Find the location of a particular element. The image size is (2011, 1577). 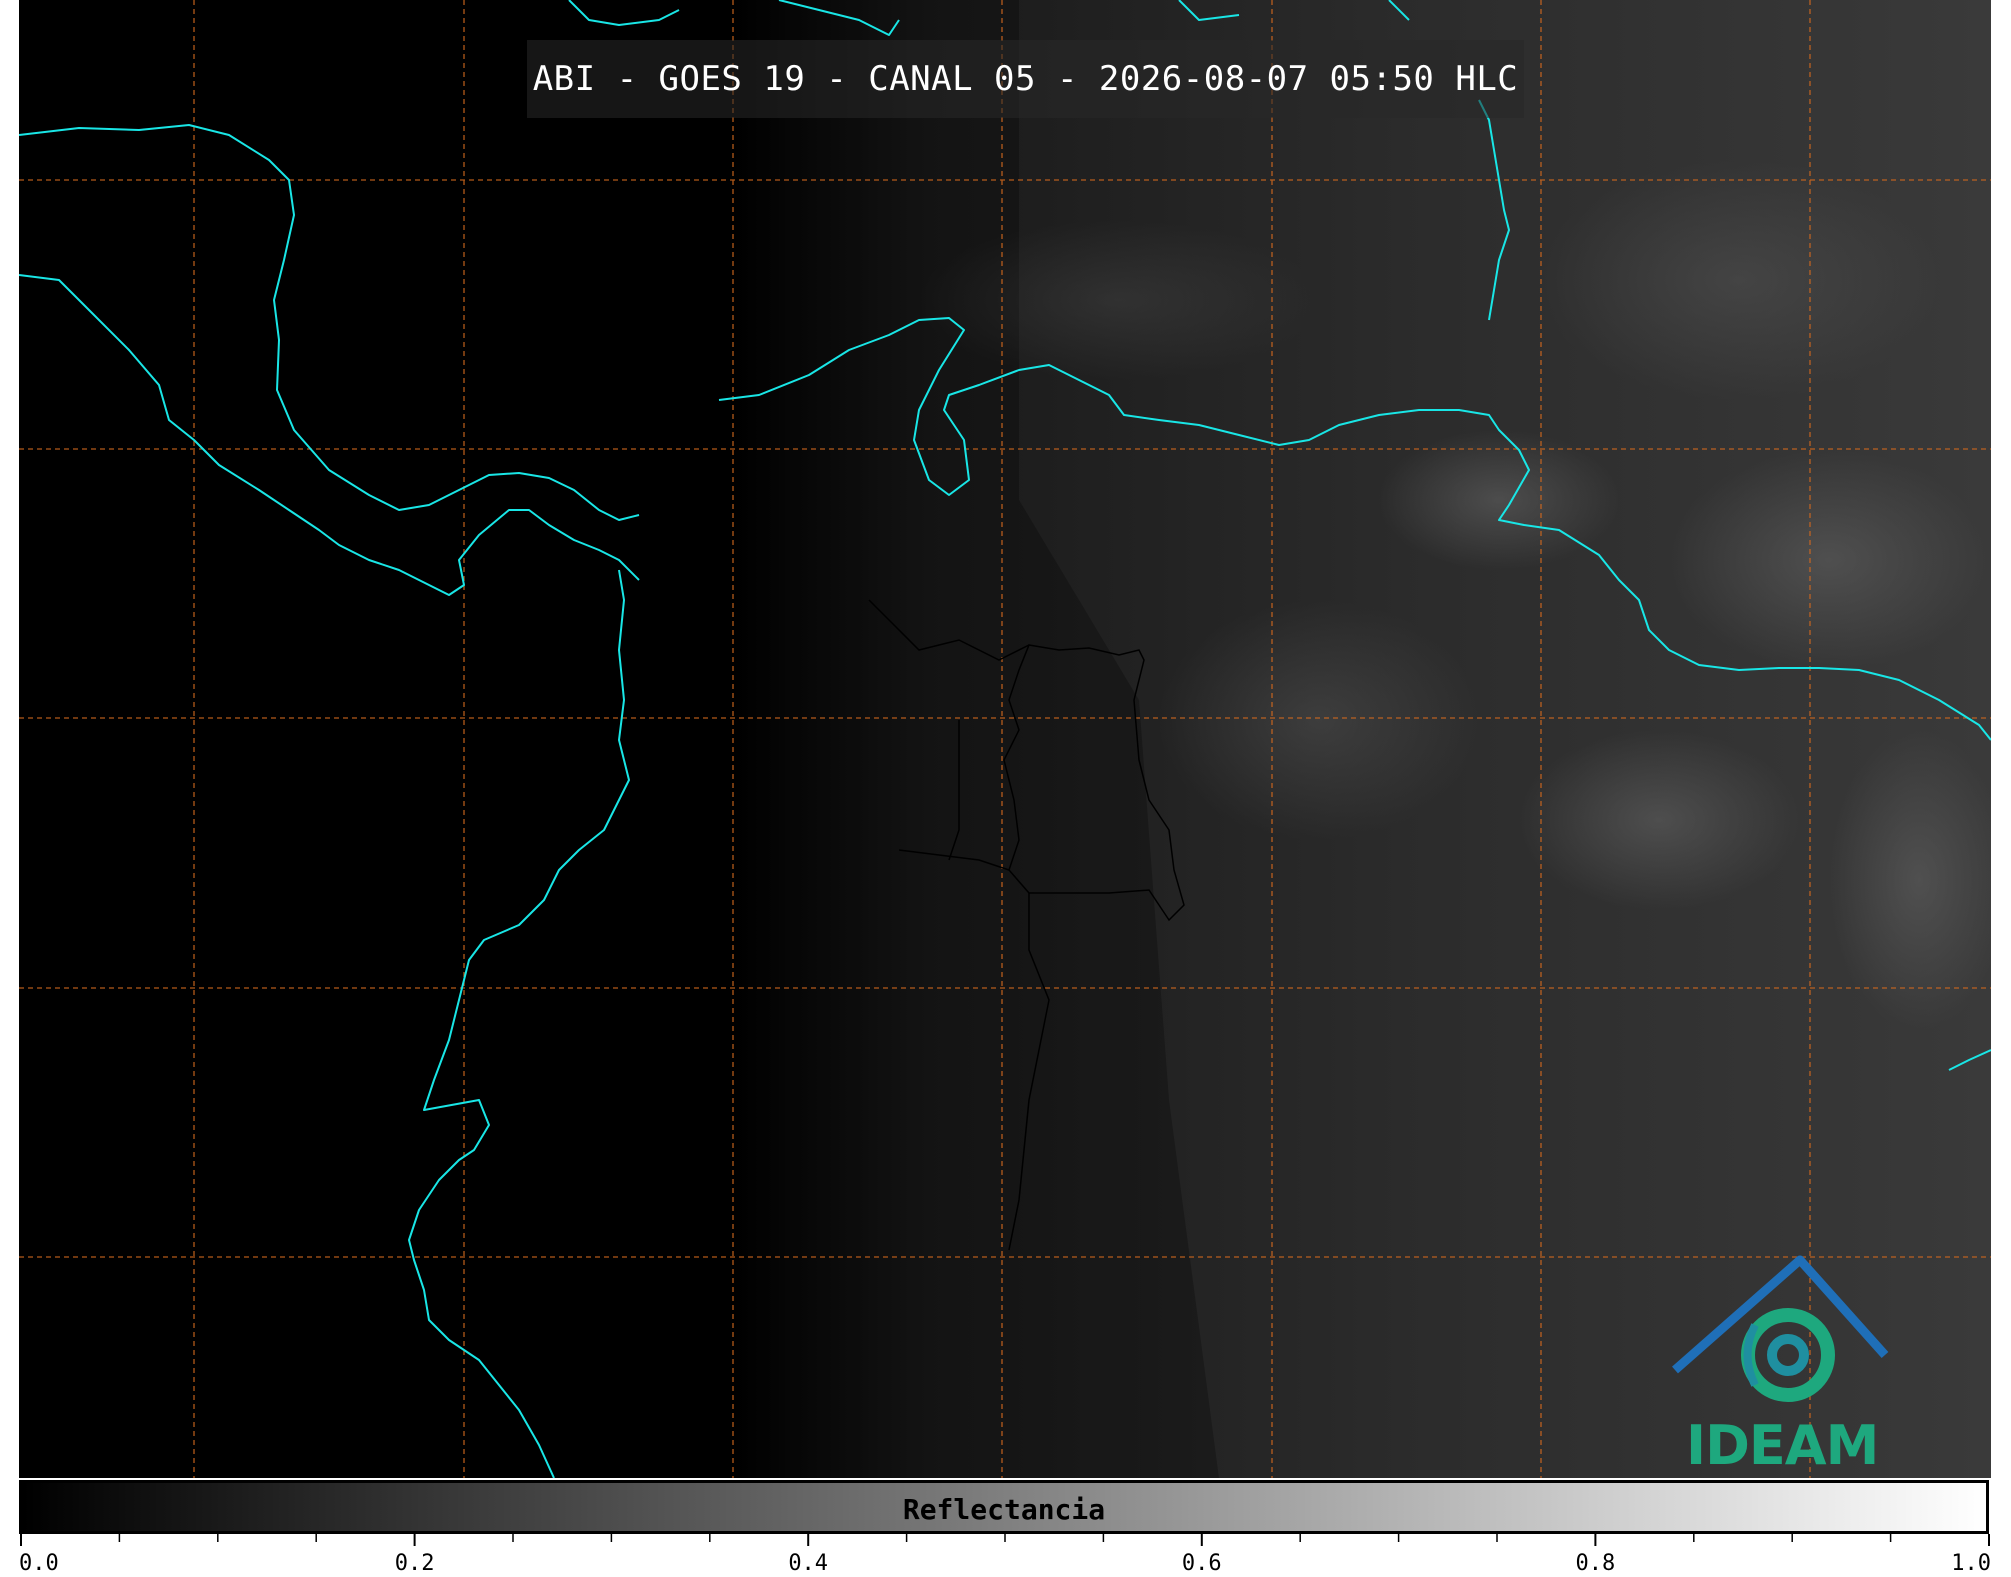

colorbar-tick-label: 0.2 is located at coordinates (415, 1563).